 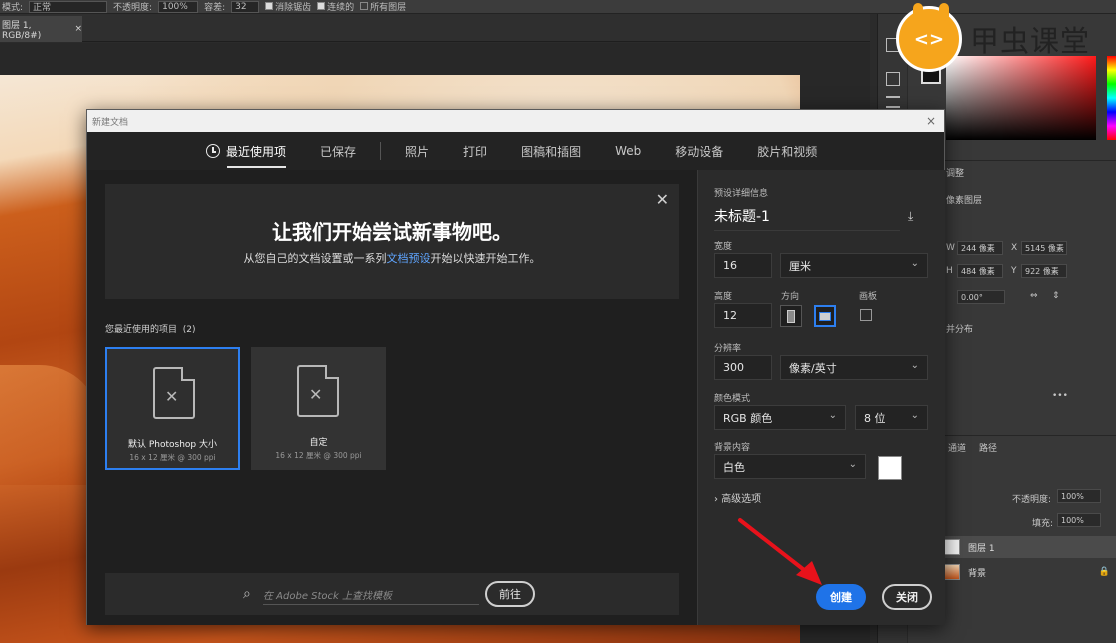 What do you see at coordinates (247, 594) in the screenshot?
I see `search-icon: ⌕` at bounding box center [247, 594].